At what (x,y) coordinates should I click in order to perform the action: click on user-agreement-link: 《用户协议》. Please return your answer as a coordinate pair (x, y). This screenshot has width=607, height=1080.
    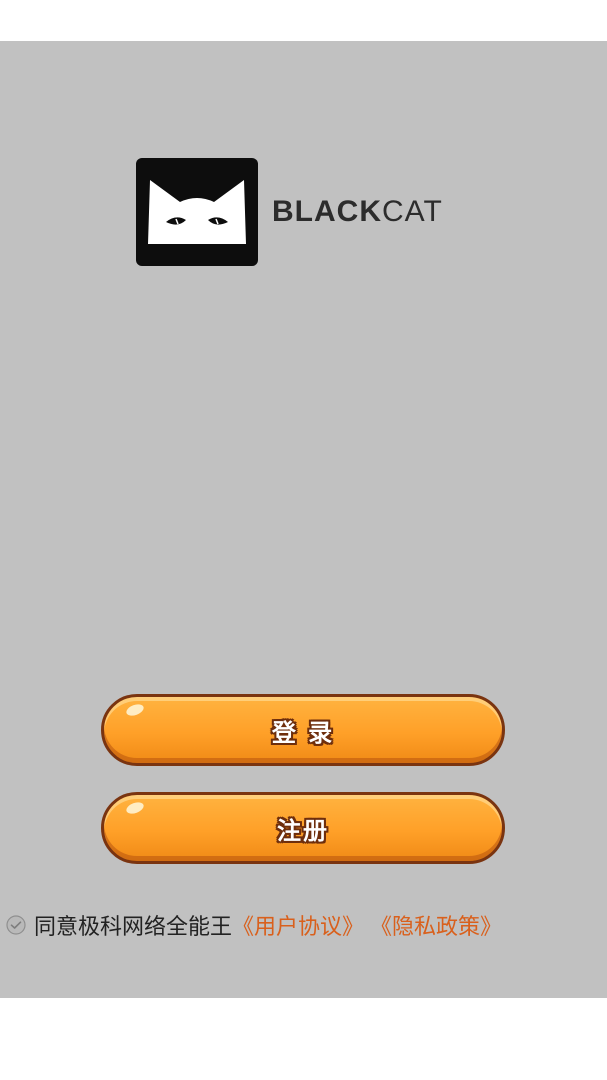
    Looking at the image, I should click on (298, 925).